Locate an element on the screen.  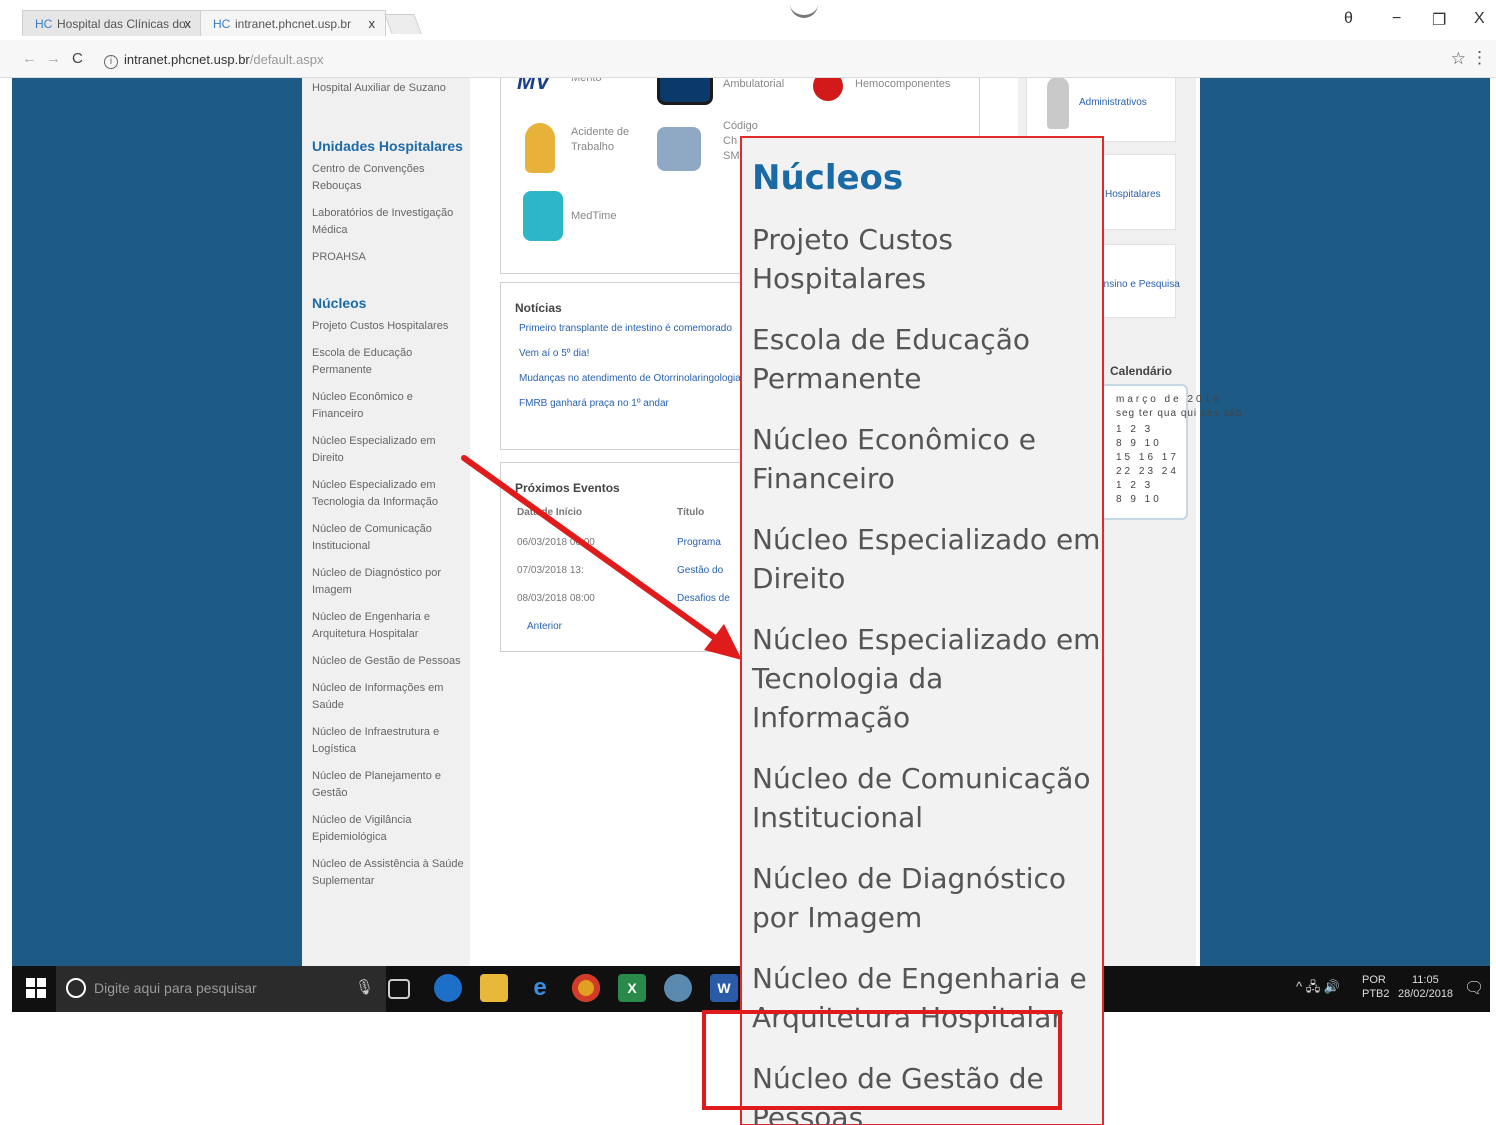
gestao-pessoas-highlight-box is located at coordinates (882, 1060).